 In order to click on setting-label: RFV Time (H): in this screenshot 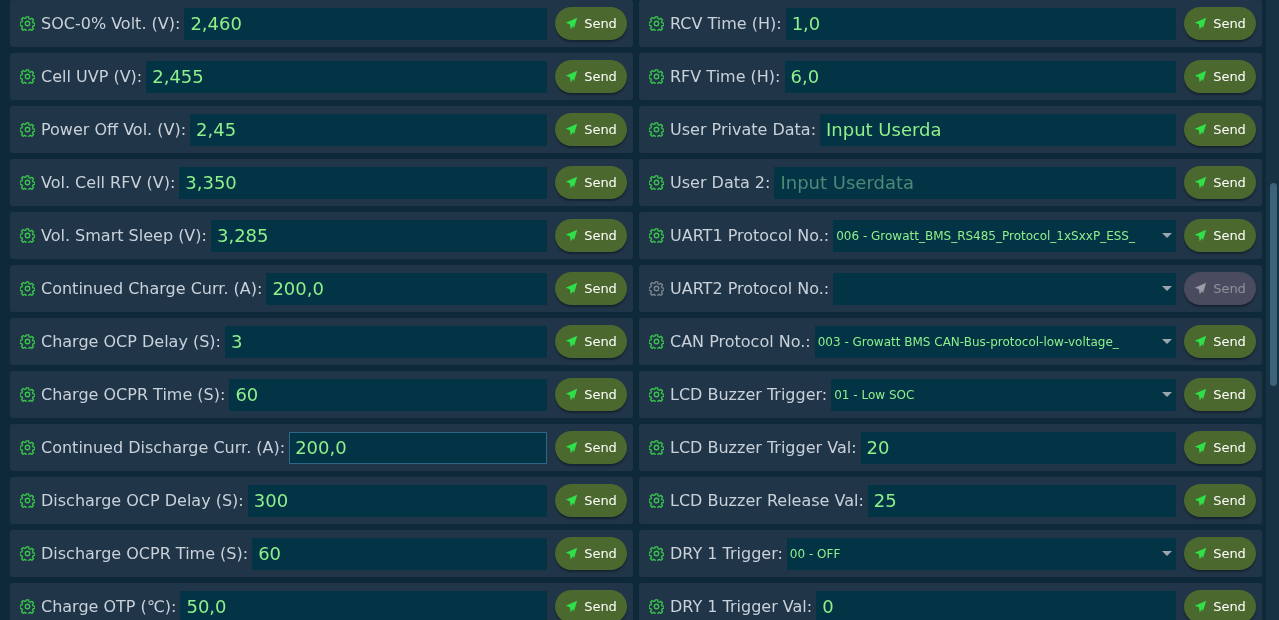, I will do `click(725, 76)`.